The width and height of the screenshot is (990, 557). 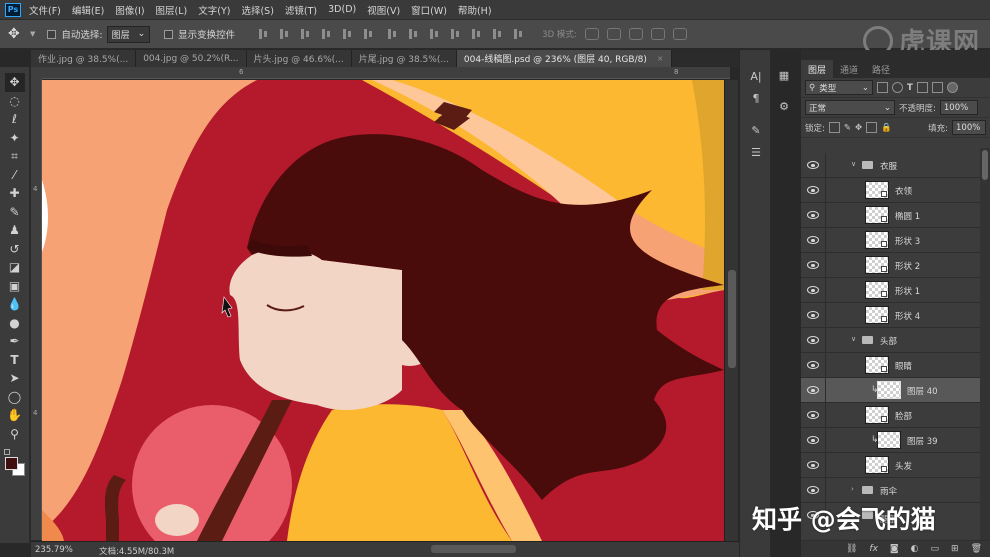 What do you see at coordinates (383, 10) in the screenshot?
I see `menu-view: 视图(V)` at bounding box center [383, 10].